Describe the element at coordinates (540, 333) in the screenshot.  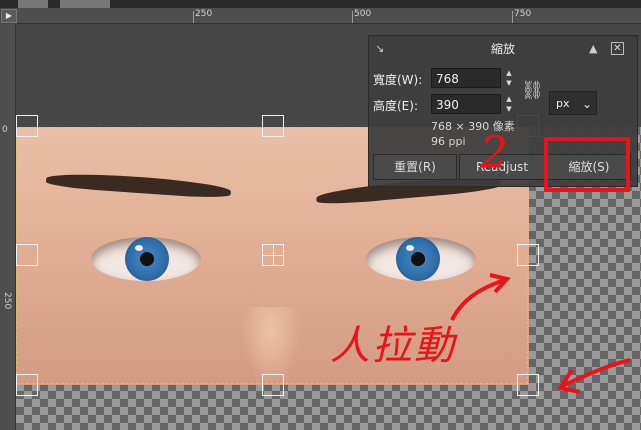
I see `annotation-arrows` at that location.